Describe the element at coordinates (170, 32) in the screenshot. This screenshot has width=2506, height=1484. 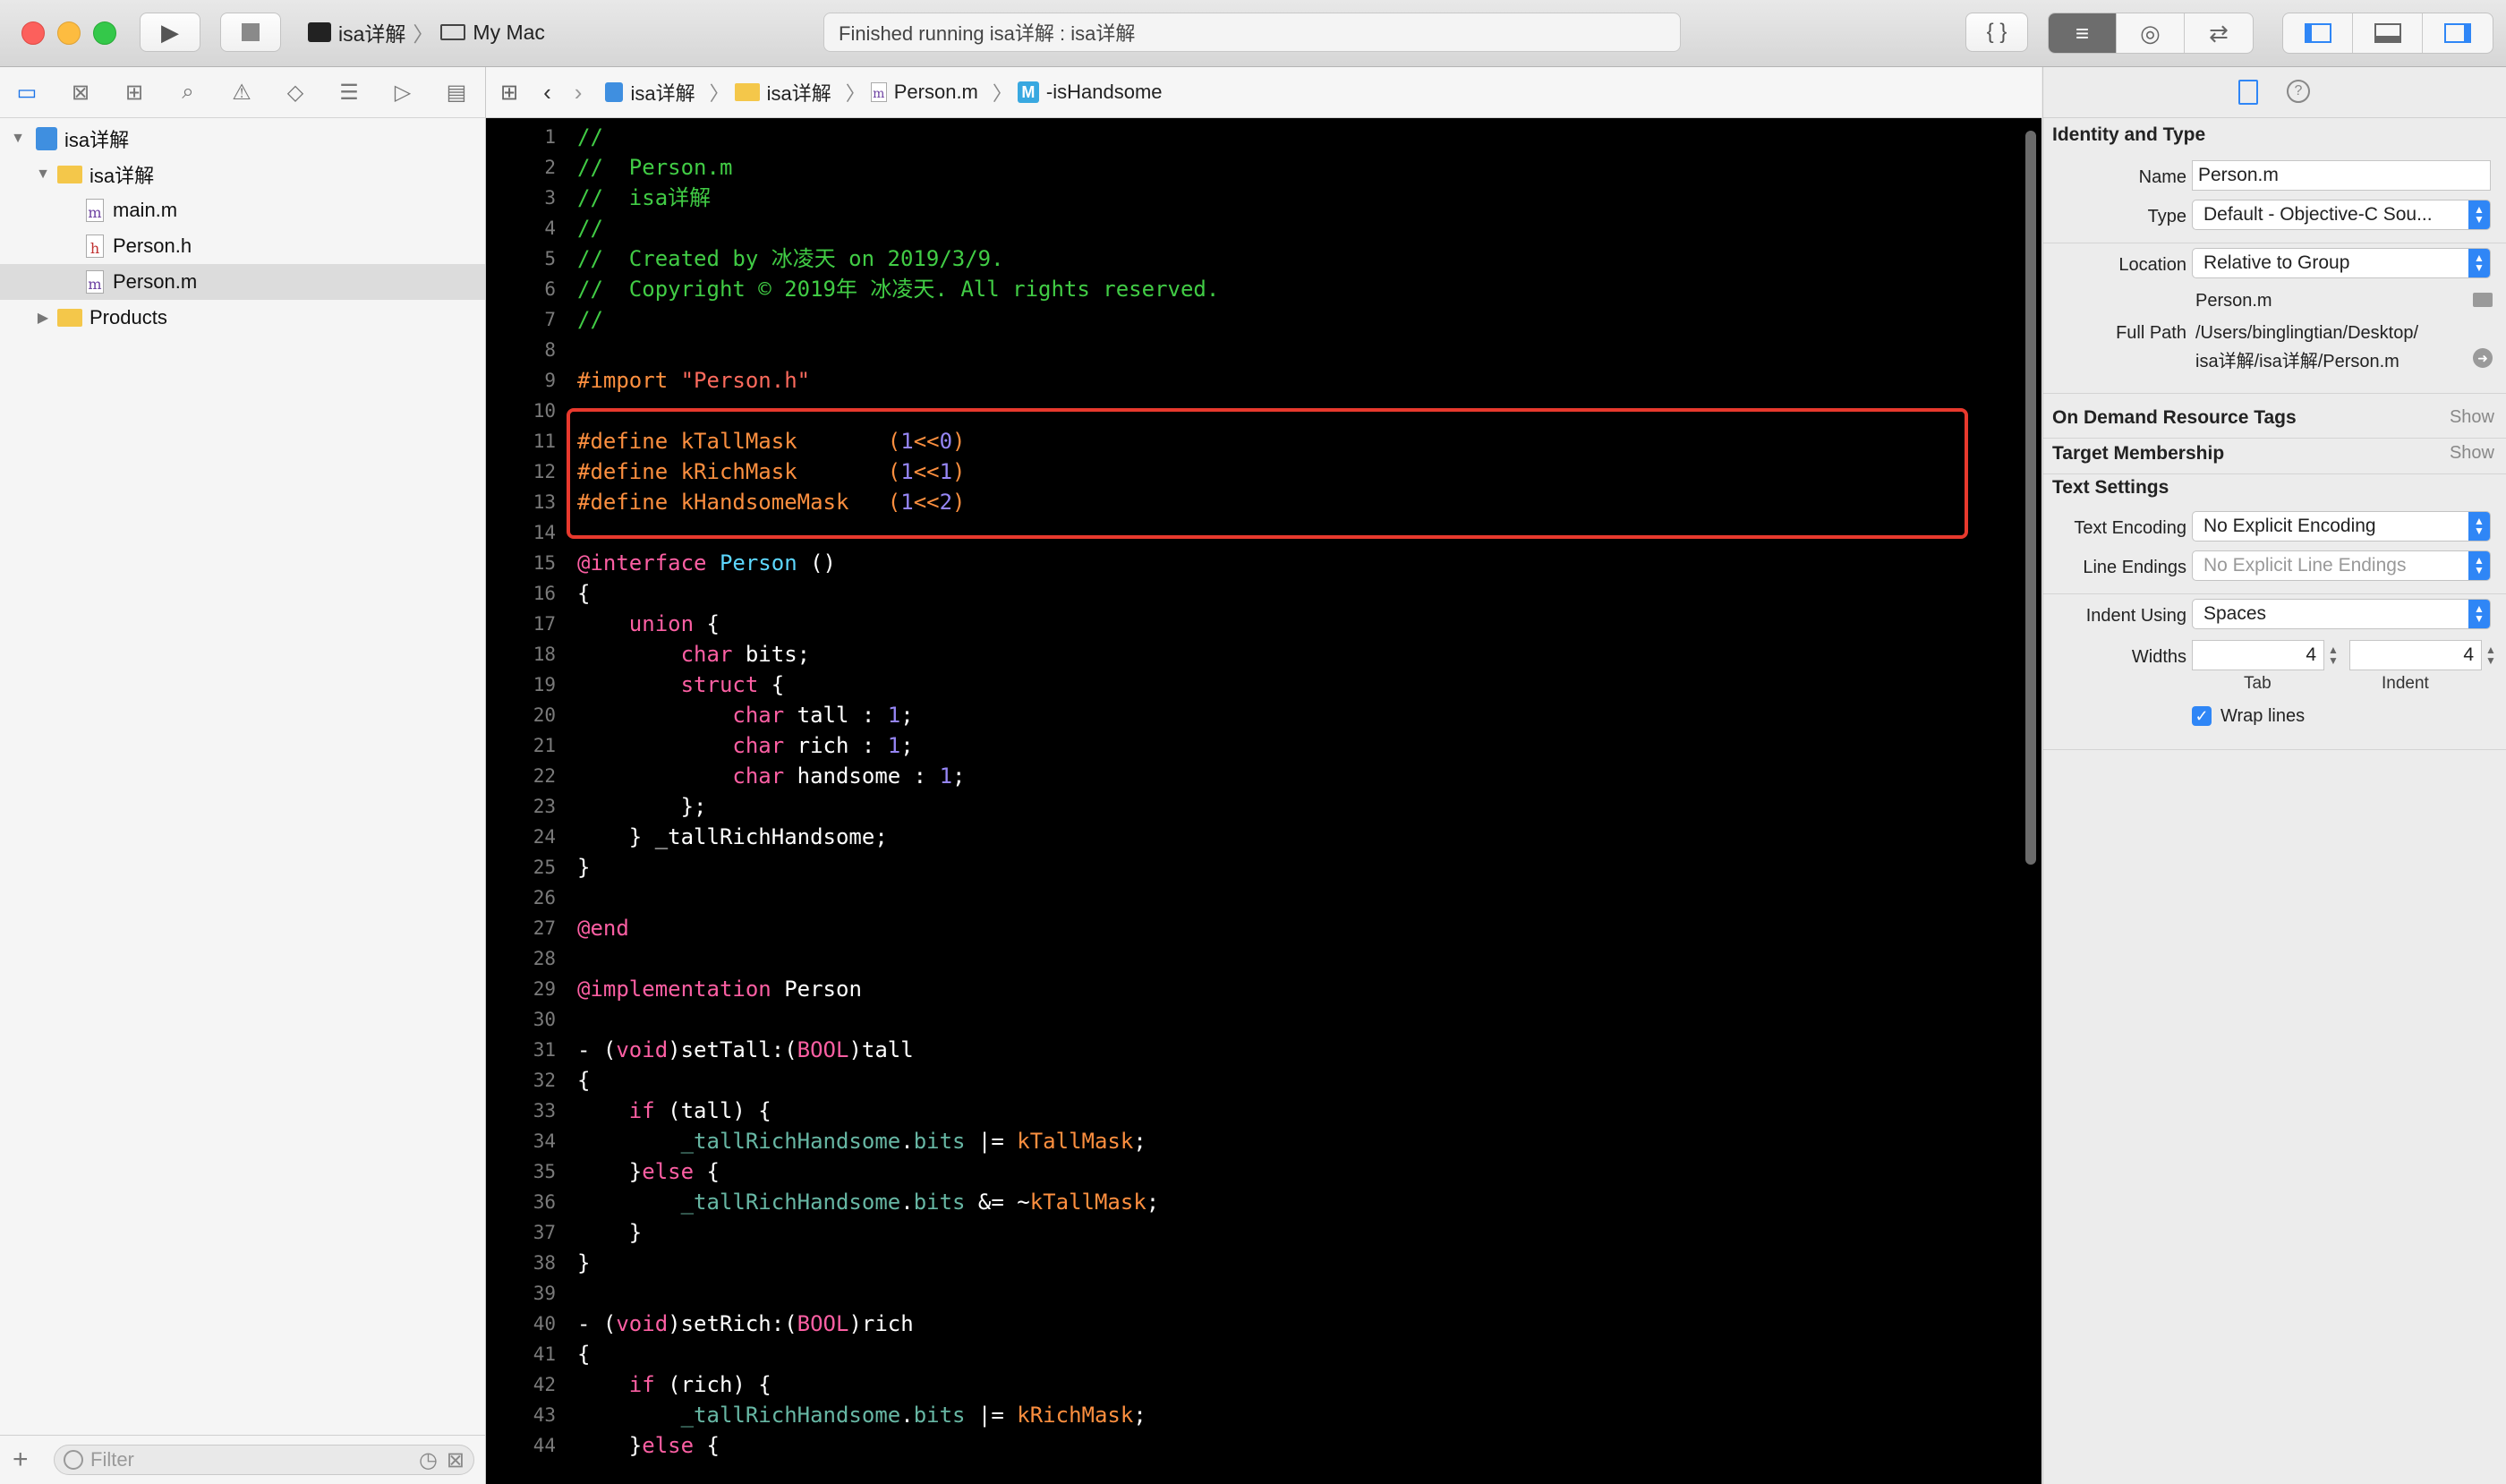
I see `run-button: ▶` at that location.